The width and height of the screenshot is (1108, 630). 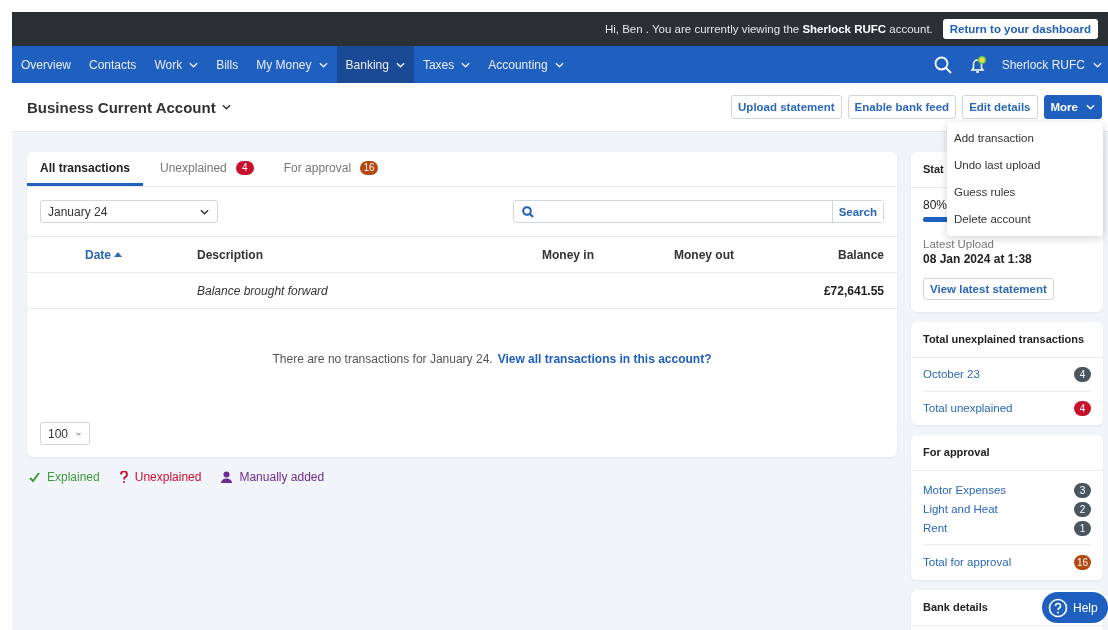 What do you see at coordinates (956, 452) in the screenshot?
I see `card-title: For approval` at bounding box center [956, 452].